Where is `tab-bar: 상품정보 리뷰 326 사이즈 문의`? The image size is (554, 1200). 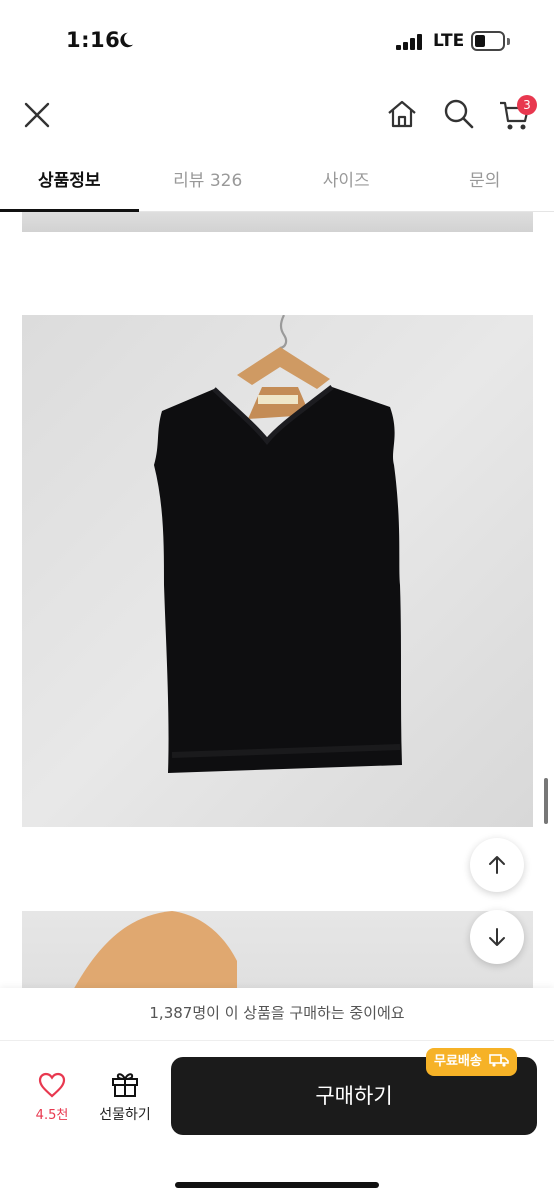 tab-bar: 상품정보 리뷰 326 사이즈 문의 is located at coordinates (277, 182).